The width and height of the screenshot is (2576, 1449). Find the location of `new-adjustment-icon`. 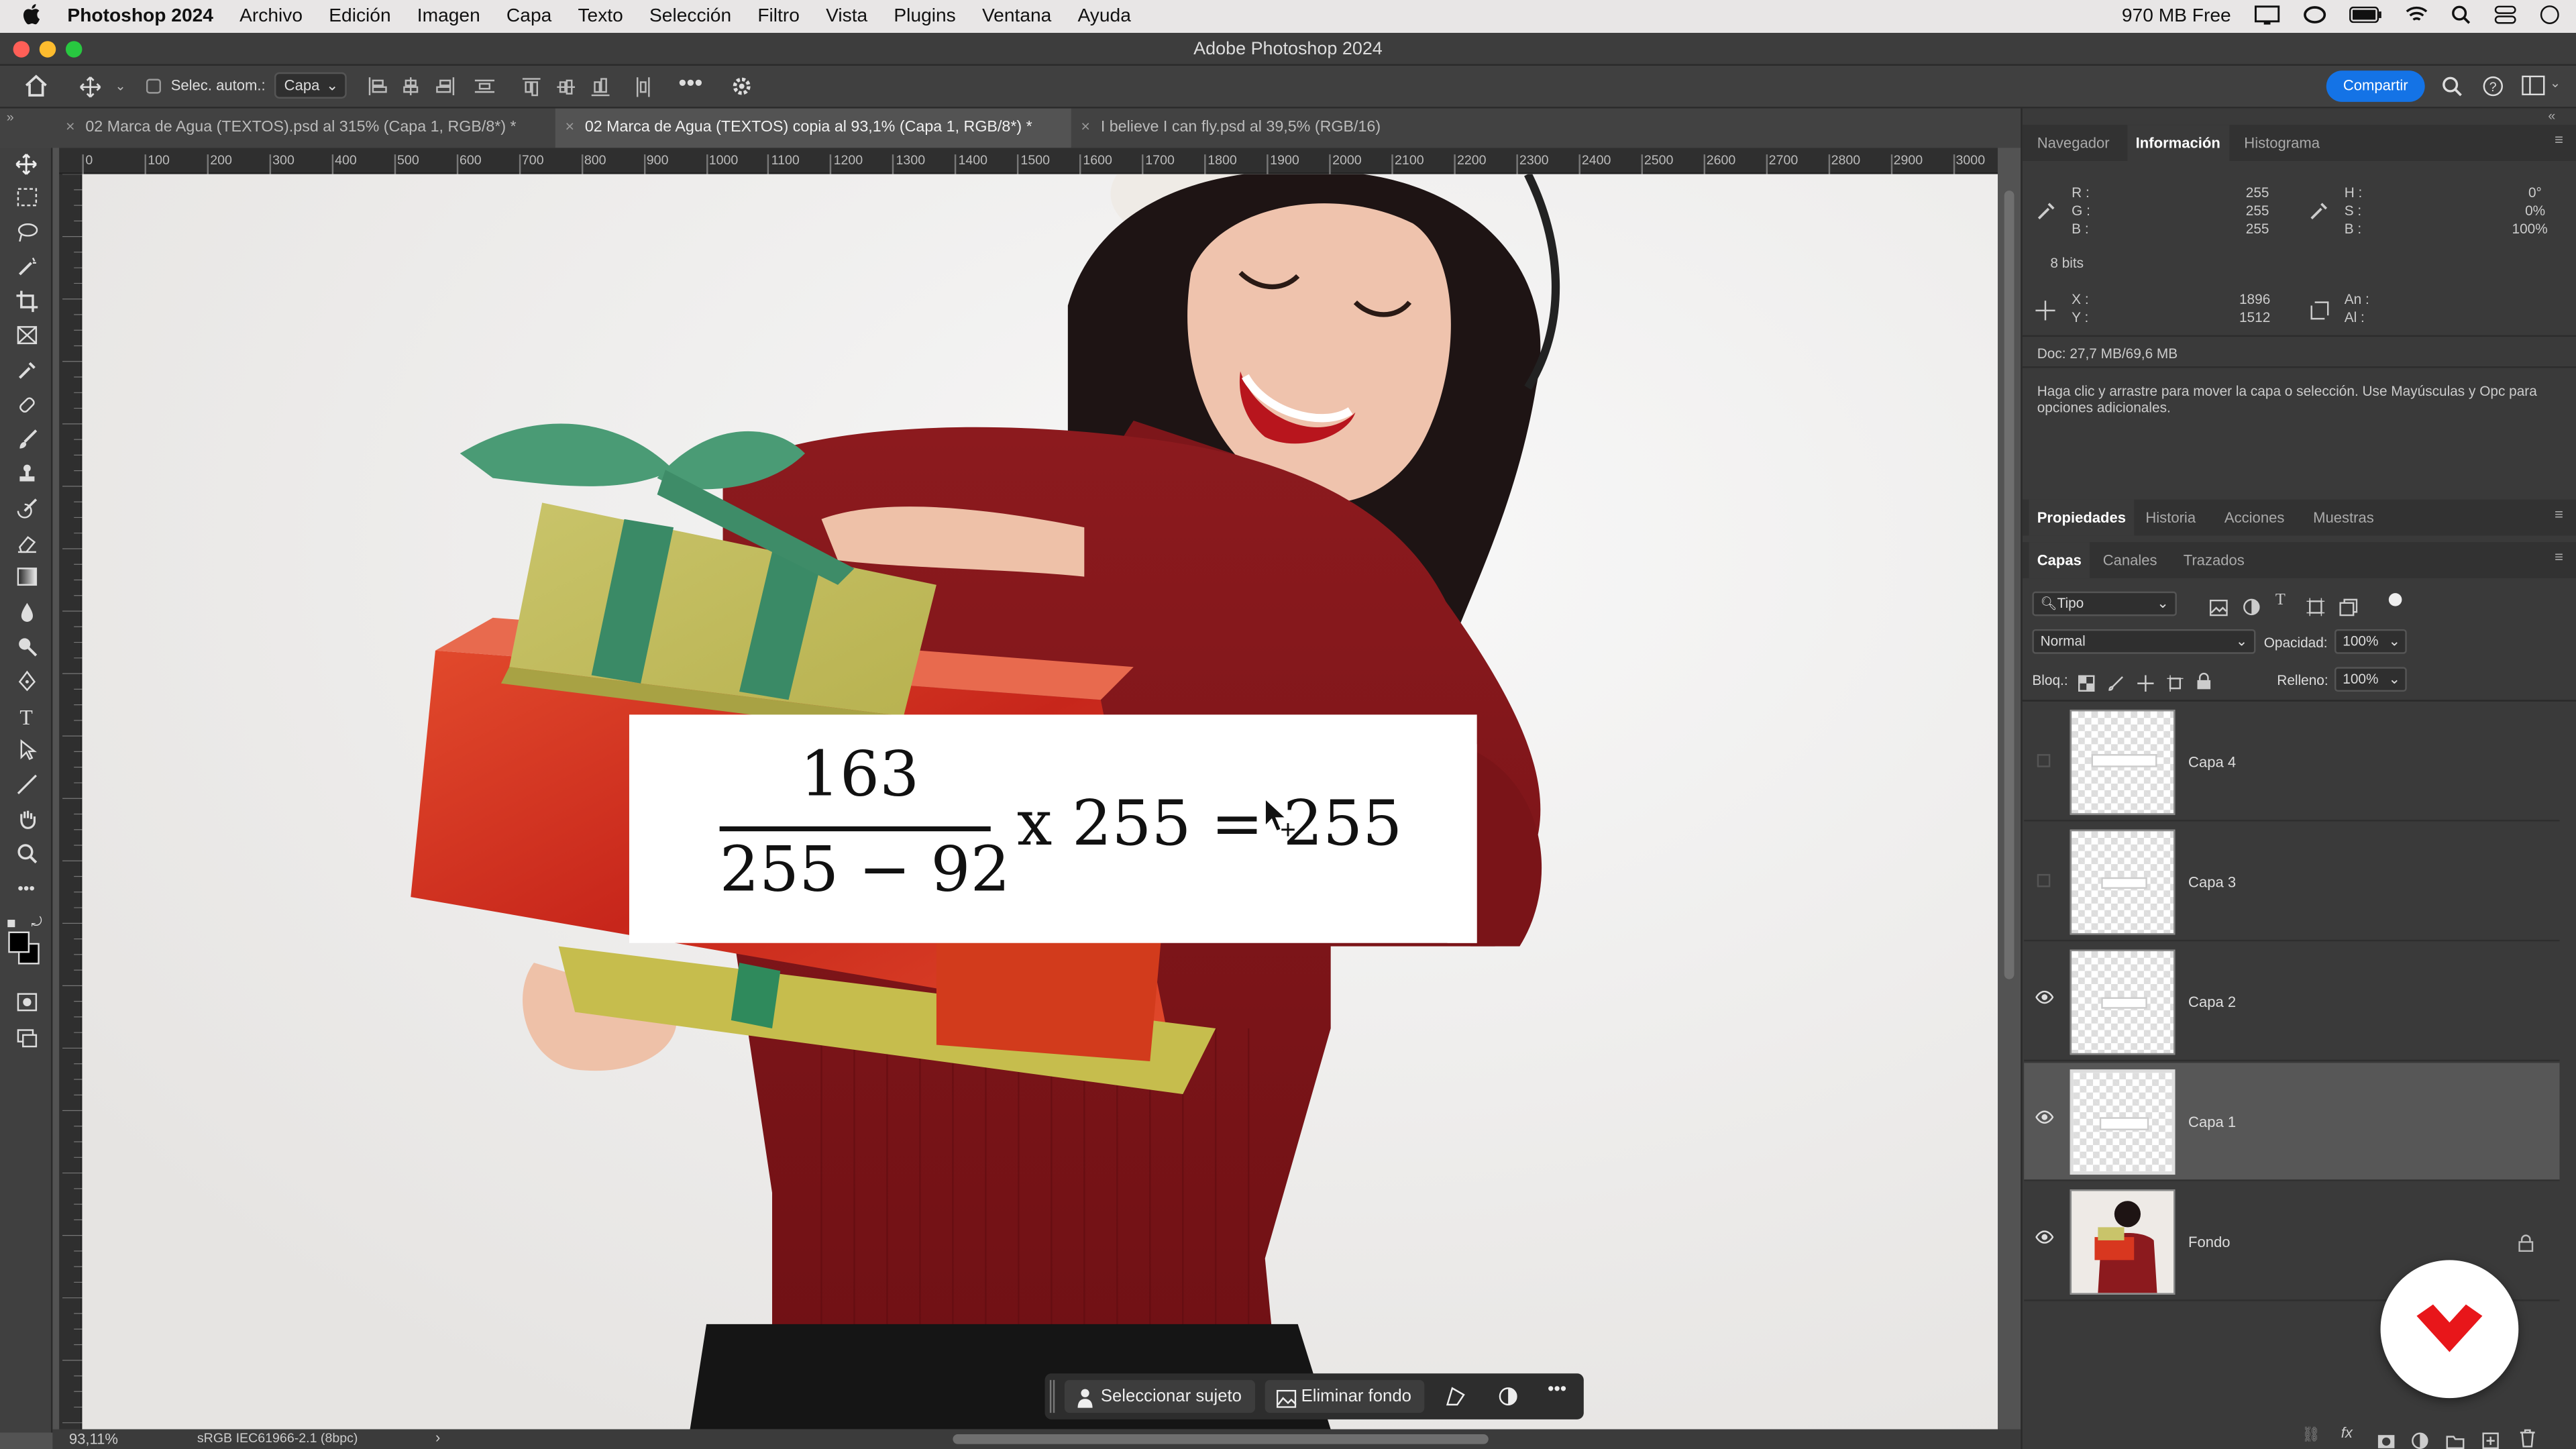

new-adjustment-icon is located at coordinates (2420, 1438).